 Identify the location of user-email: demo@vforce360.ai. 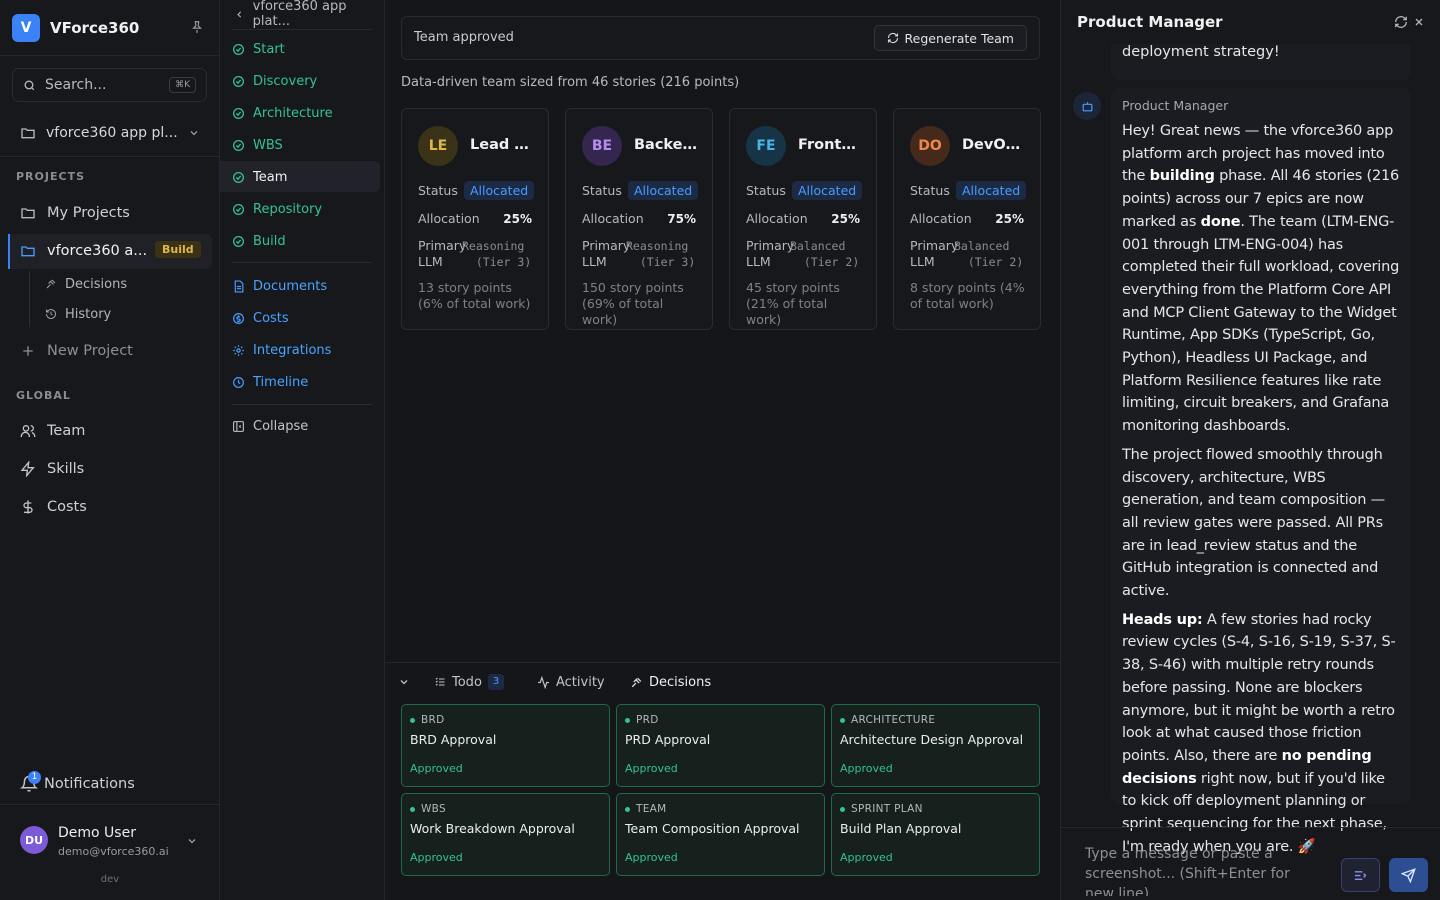
(113, 851).